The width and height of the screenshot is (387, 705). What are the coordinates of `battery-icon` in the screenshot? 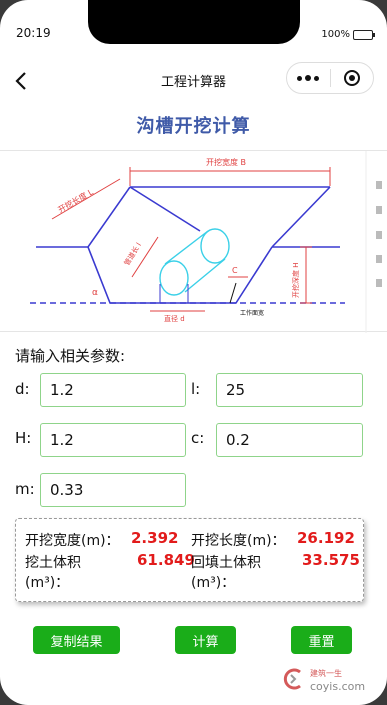 It's located at (364, 34).